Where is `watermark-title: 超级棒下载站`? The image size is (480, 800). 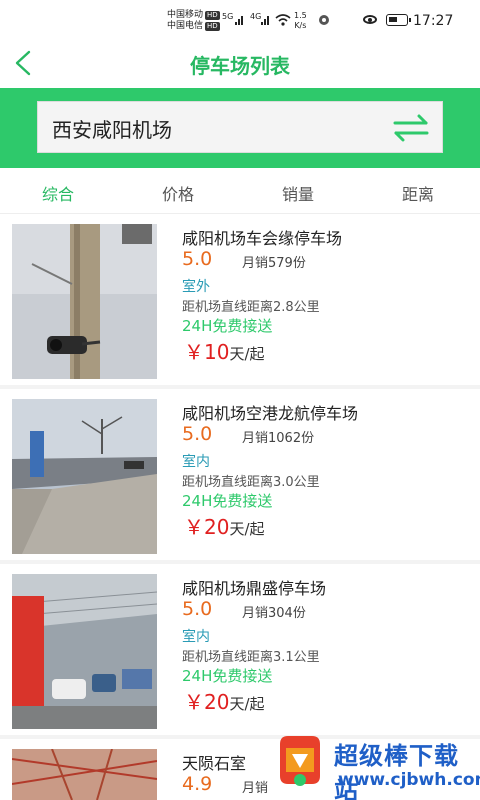
watermark-title: 超级棒下载站 is located at coordinates (396, 771).